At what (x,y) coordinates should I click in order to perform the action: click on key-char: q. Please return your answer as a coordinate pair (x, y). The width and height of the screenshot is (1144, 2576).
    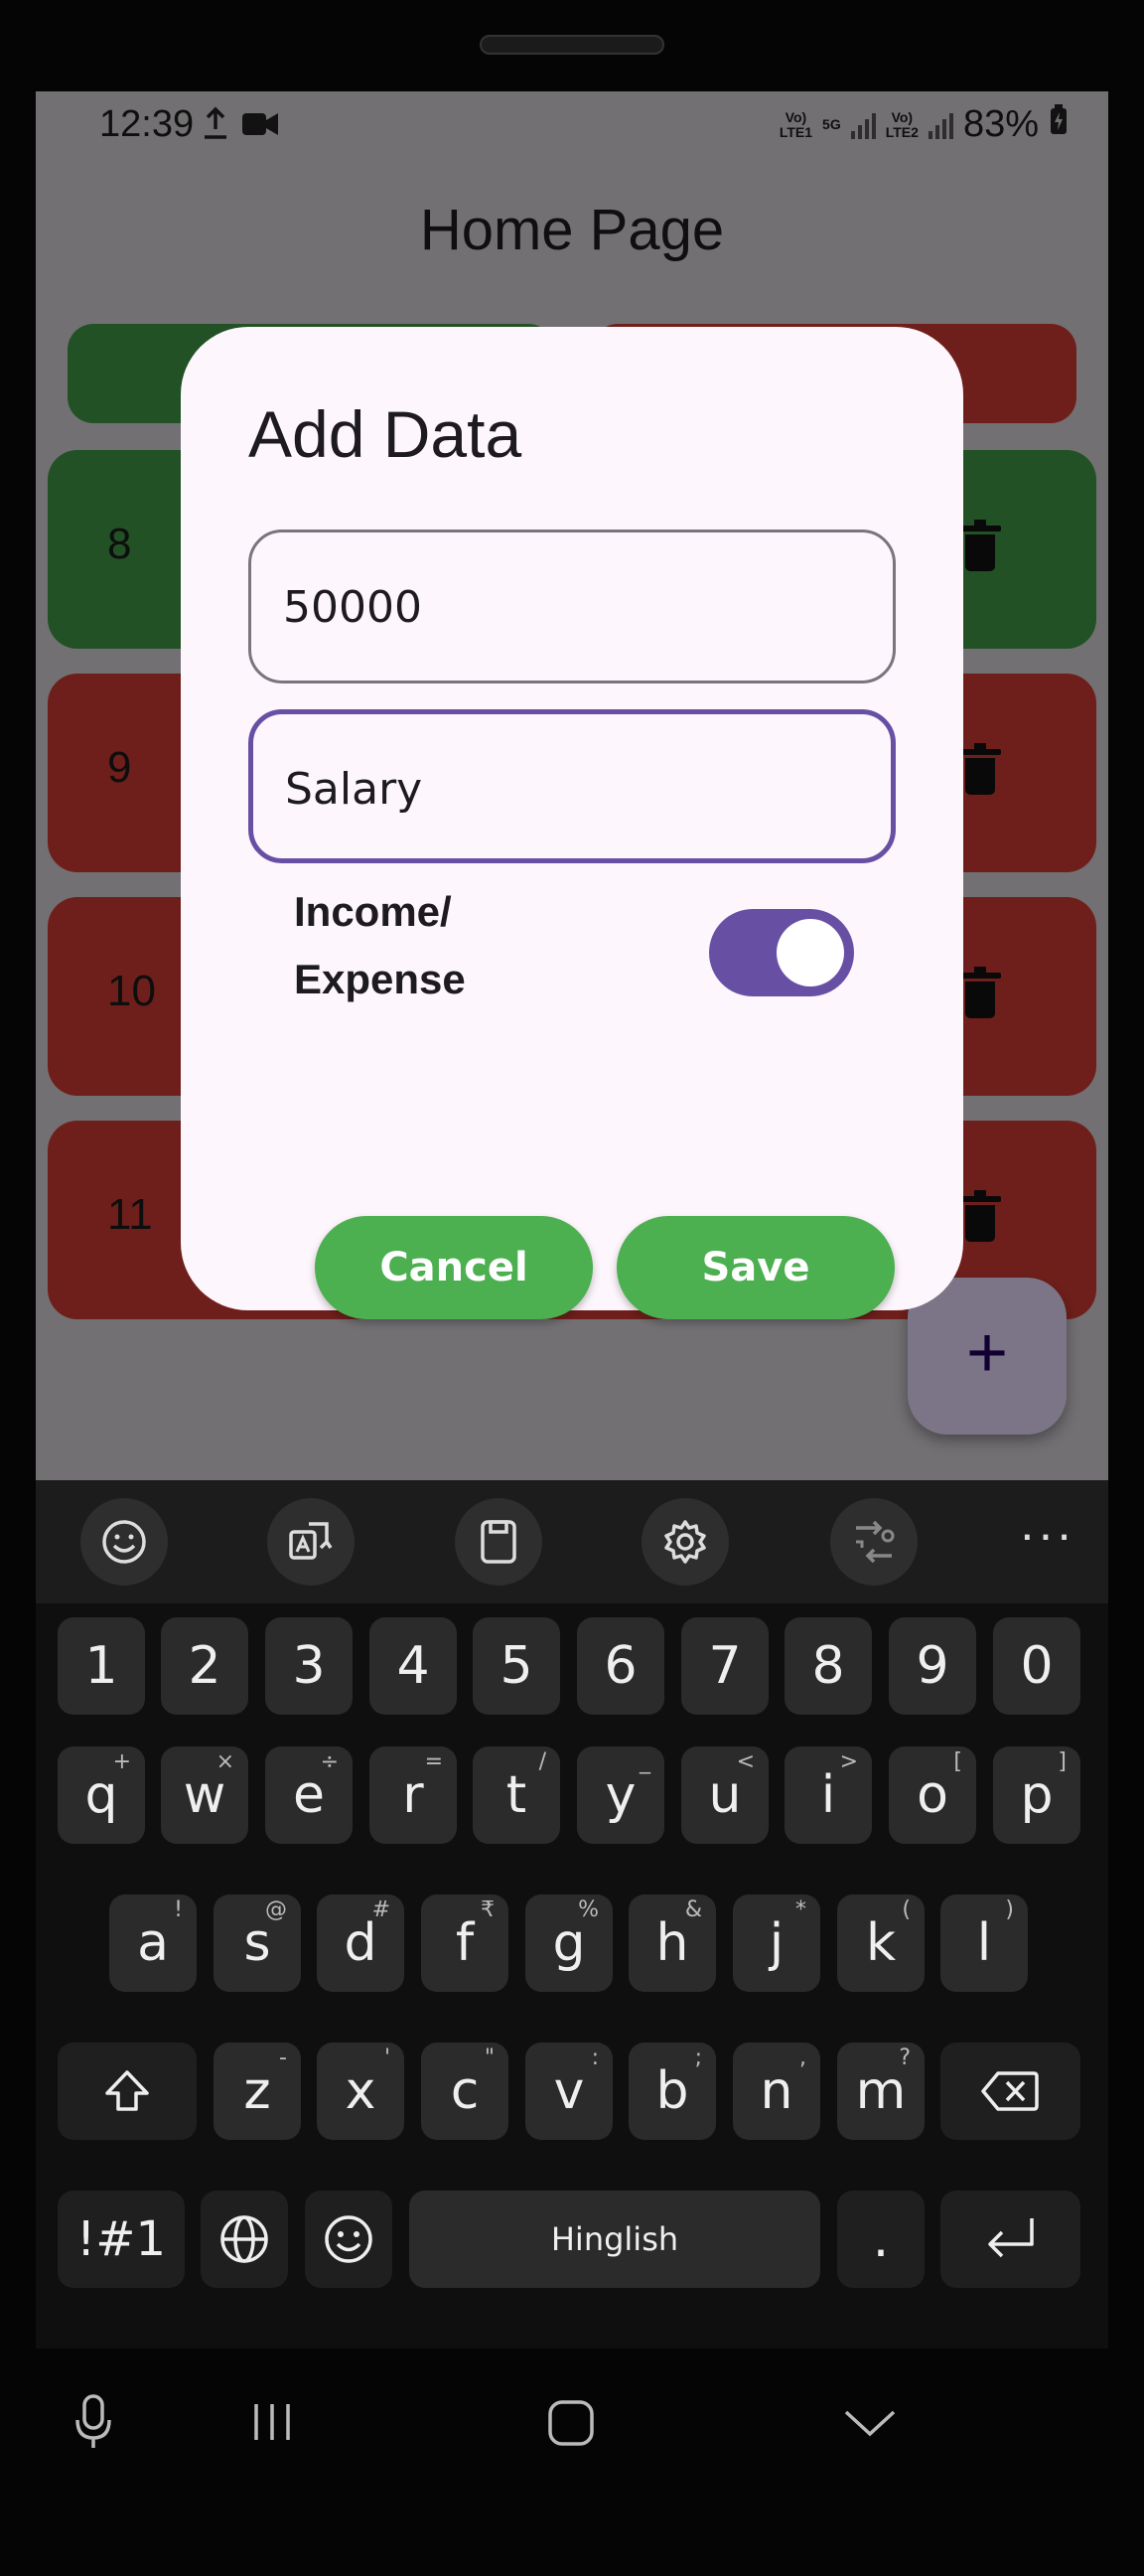
    Looking at the image, I should click on (101, 1795).